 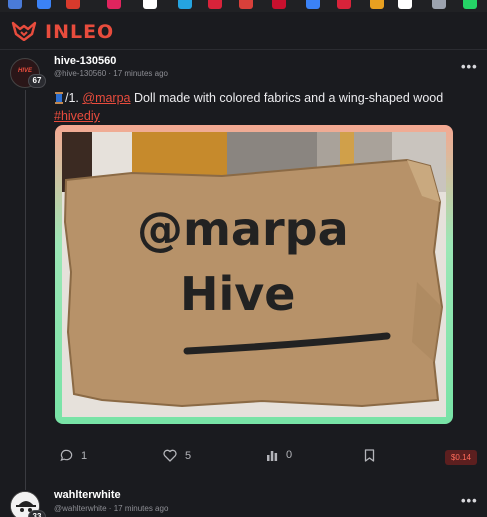 What do you see at coordinates (243, 229) in the screenshot?
I see `sign-text-mention: @marpa` at bounding box center [243, 229].